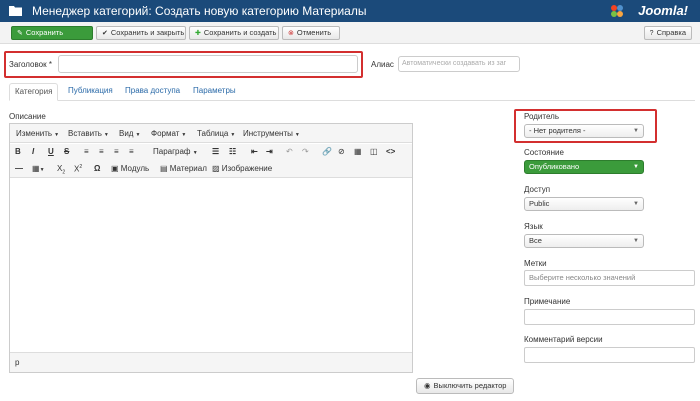 This screenshot has height=401, width=700. What do you see at coordinates (61, 170) in the screenshot?
I see `subscript-icon: X2` at bounding box center [61, 170].